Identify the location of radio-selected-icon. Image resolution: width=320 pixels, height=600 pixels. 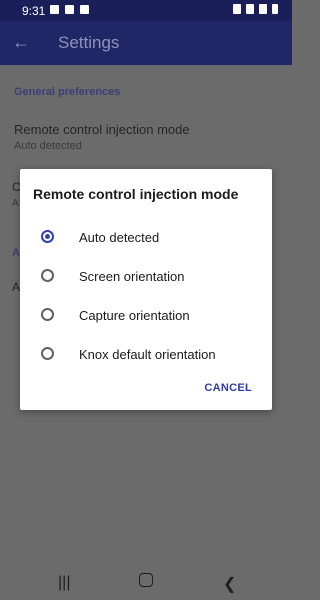
(47, 236).